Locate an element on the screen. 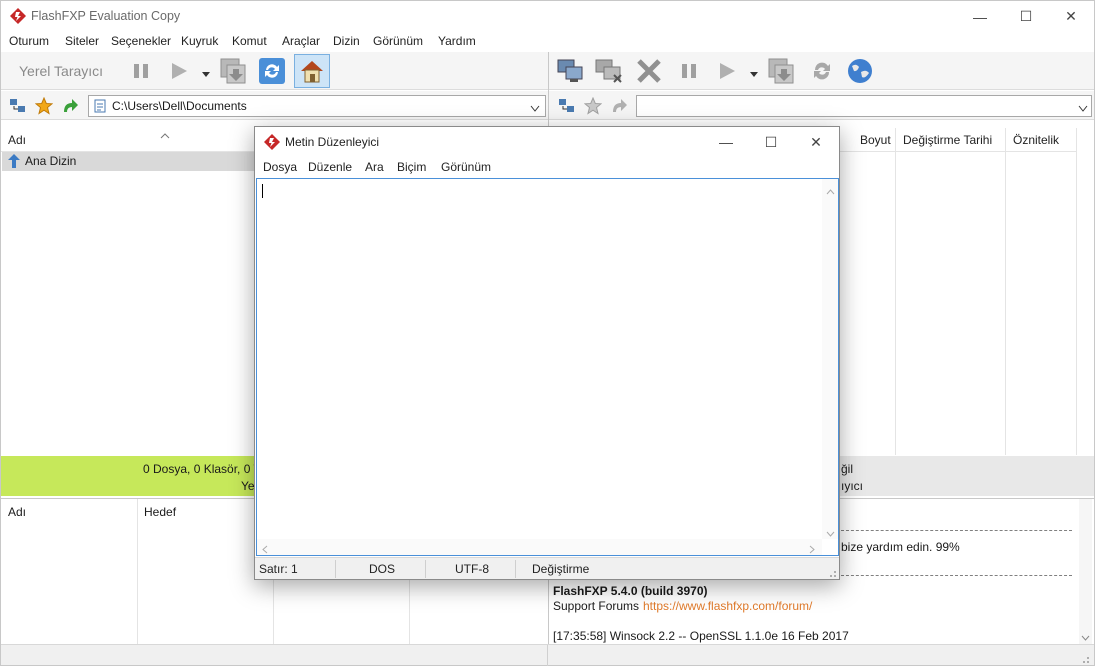  close-button: ✕ is located at coordinates (1071, 16).